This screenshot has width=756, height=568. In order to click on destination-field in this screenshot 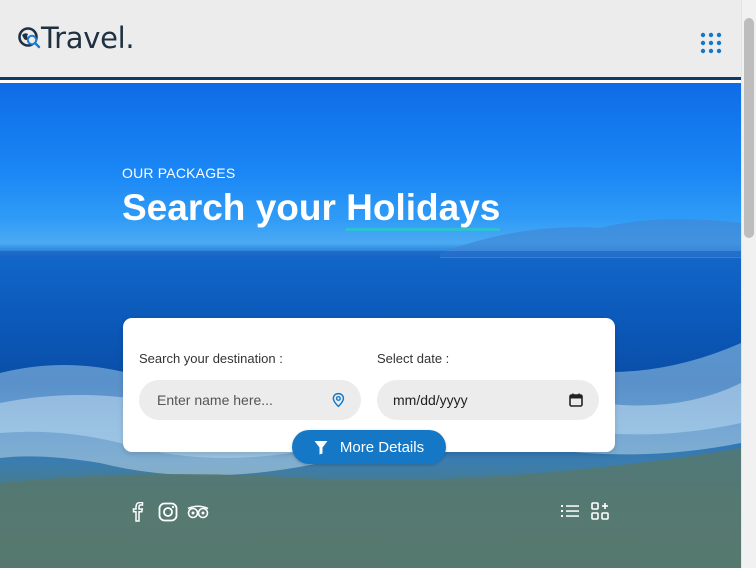, I will do `click(250, 400)`.